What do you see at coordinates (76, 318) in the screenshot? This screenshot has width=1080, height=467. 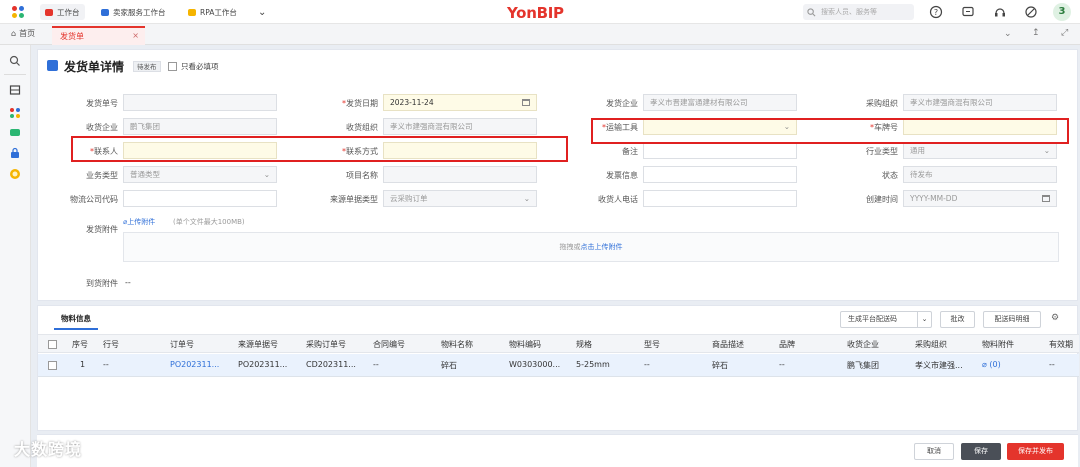 I see `tab-materials: 物料信息` at bounding box center [76, 318].